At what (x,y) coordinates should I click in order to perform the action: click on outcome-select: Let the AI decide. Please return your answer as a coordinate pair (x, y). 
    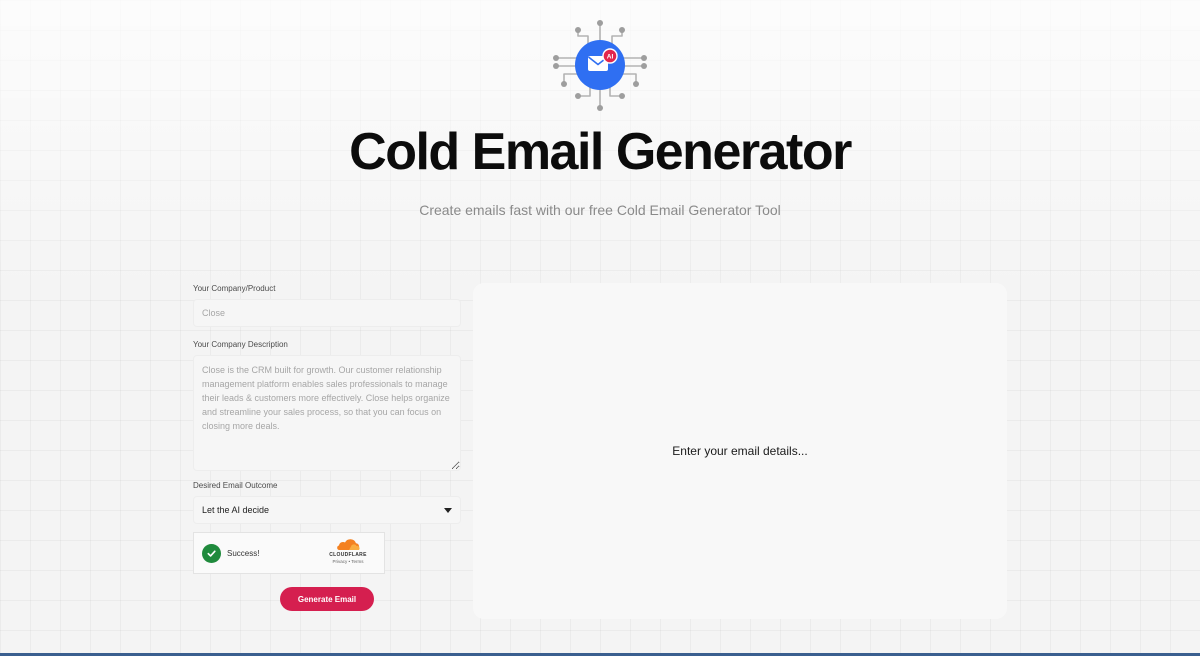
    Looking at the image, I should click on (327, 510).